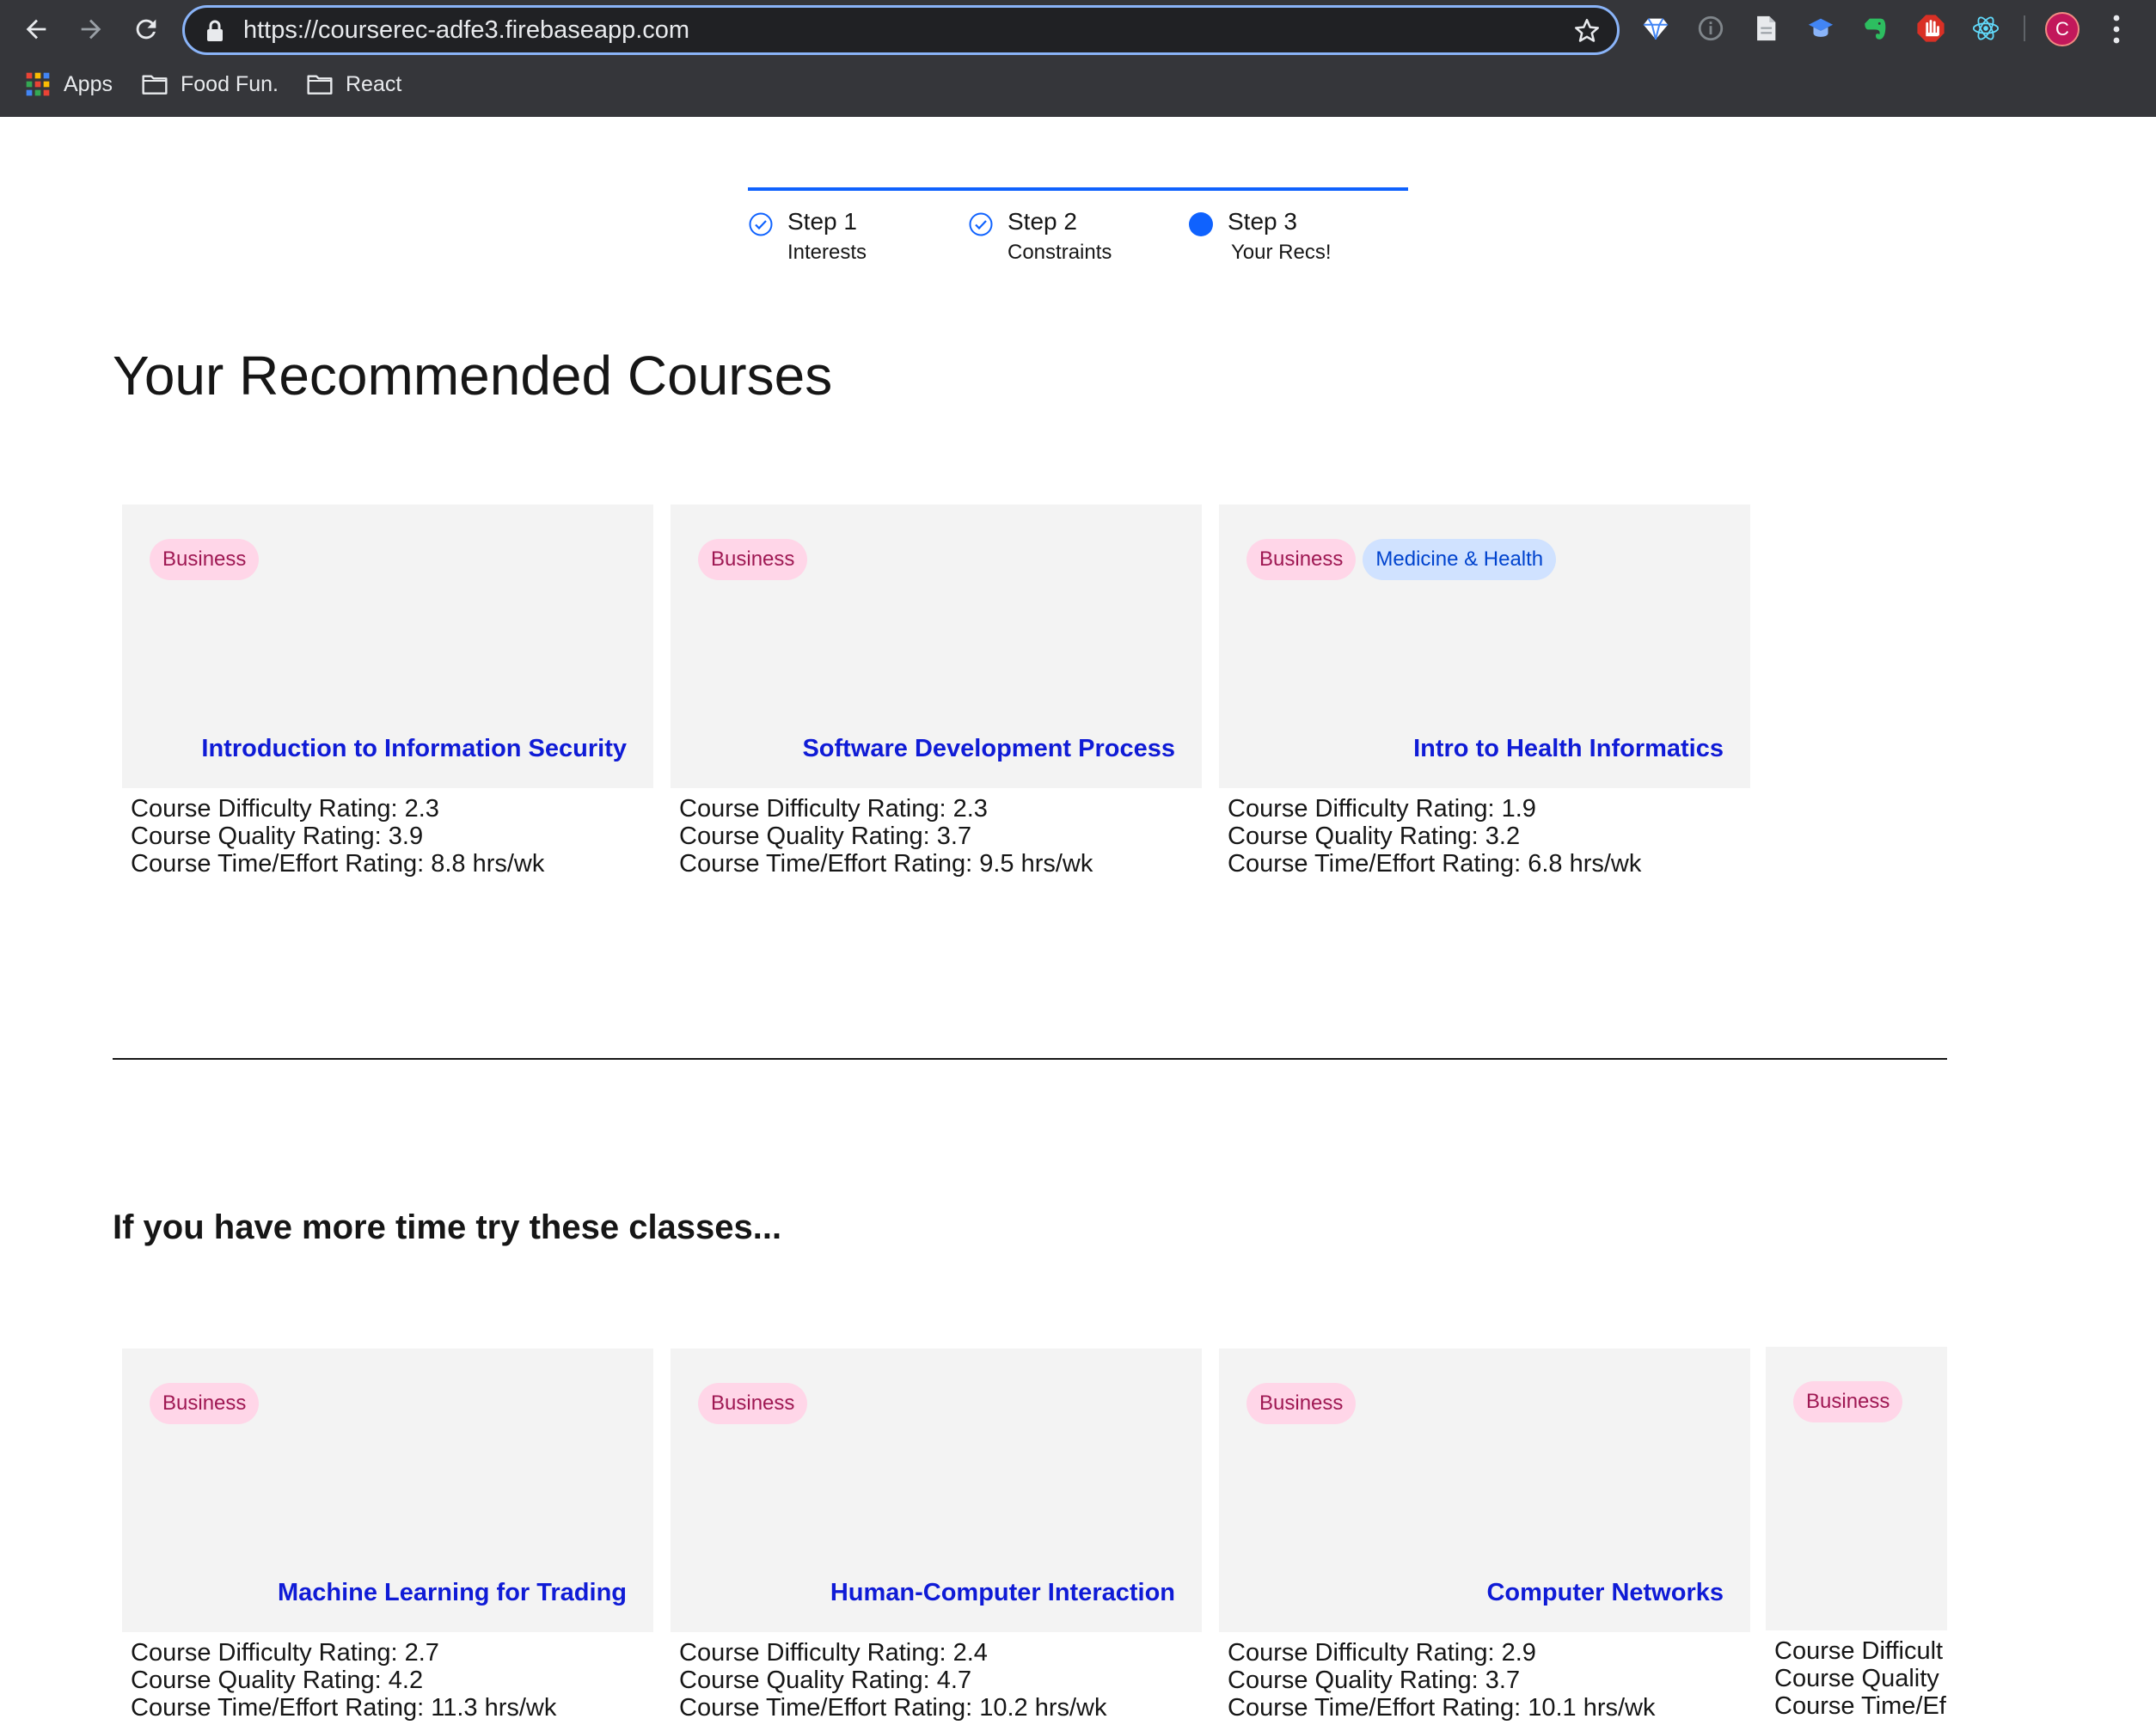 This screenshot has height=1731, width=2156. What do you see at coordinates (988, 749) in the screenshot?
I see `course-title: Software Development Process` at bounding box center [988, 749].